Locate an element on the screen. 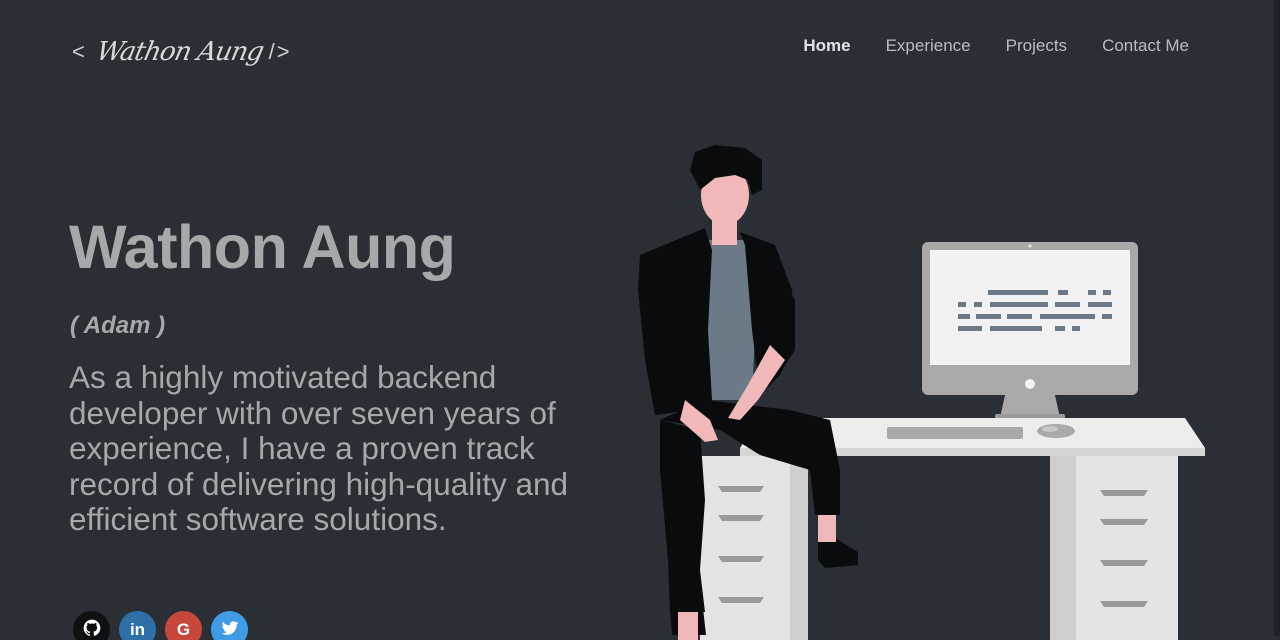 Image resolution: width=1280 pixels, height=640 pixels. nav-contact-me: Contact Me is located at coordinates (1145, 46).